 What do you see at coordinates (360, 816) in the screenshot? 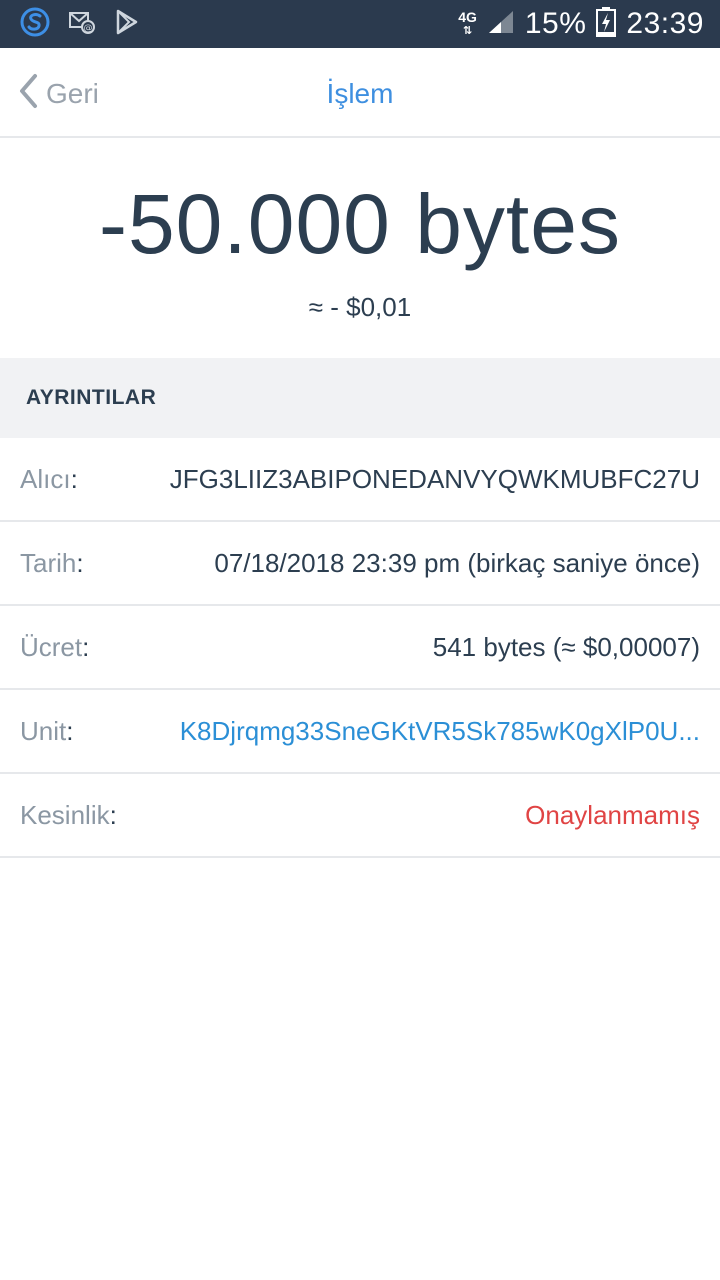
I see `detail-row-finality: Kesinlik: Onaylanmamış` at bounding box center [360, 816].